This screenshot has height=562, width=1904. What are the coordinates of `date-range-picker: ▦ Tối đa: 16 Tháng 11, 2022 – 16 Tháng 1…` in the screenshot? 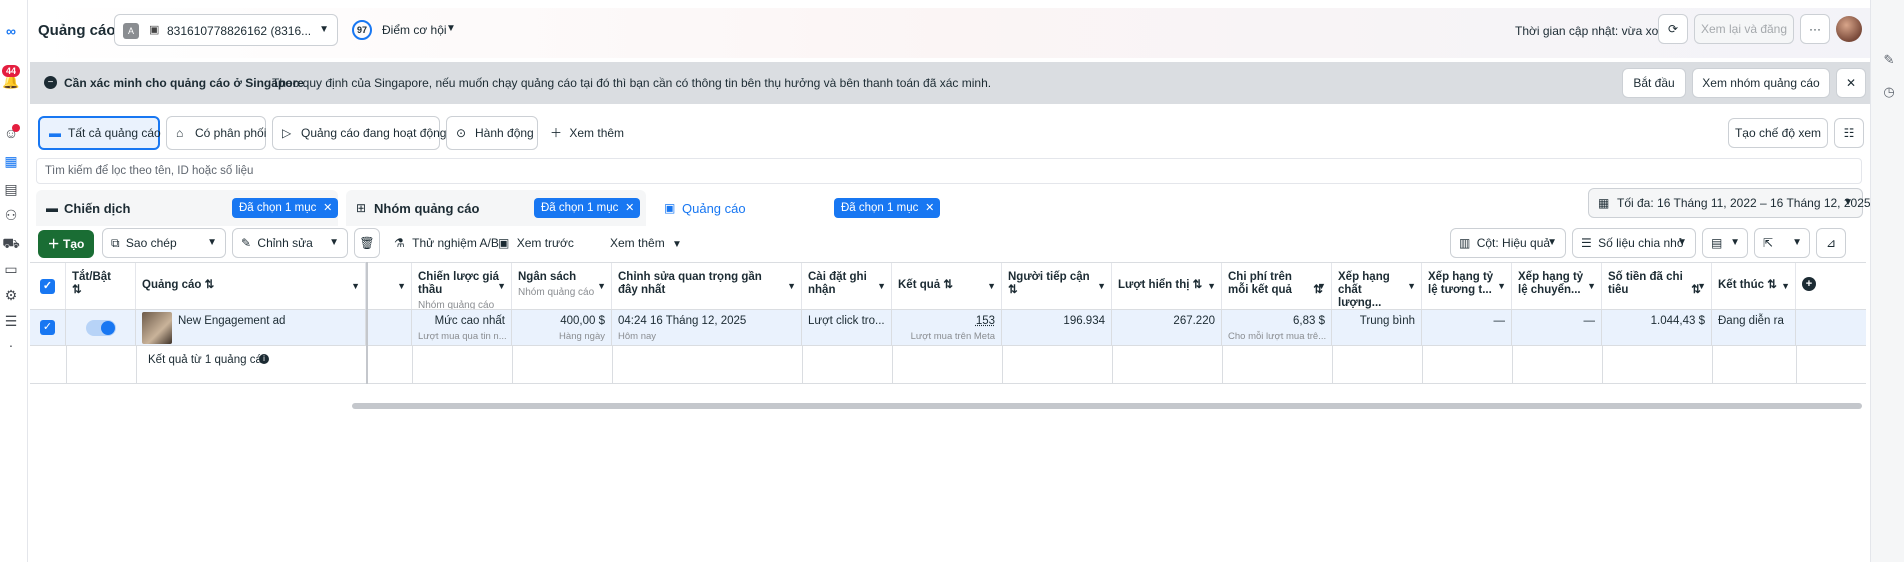 It's located at (1729, 203).